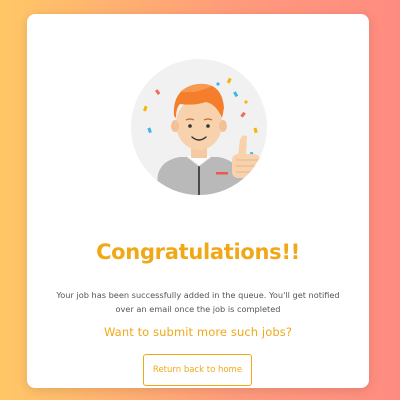 Image resolution: width=400 pixels, height=400 pixels. Describe the element at coordinates (198, 252) in the screenshot. I see `page-title: Congratulations!!` at that location.